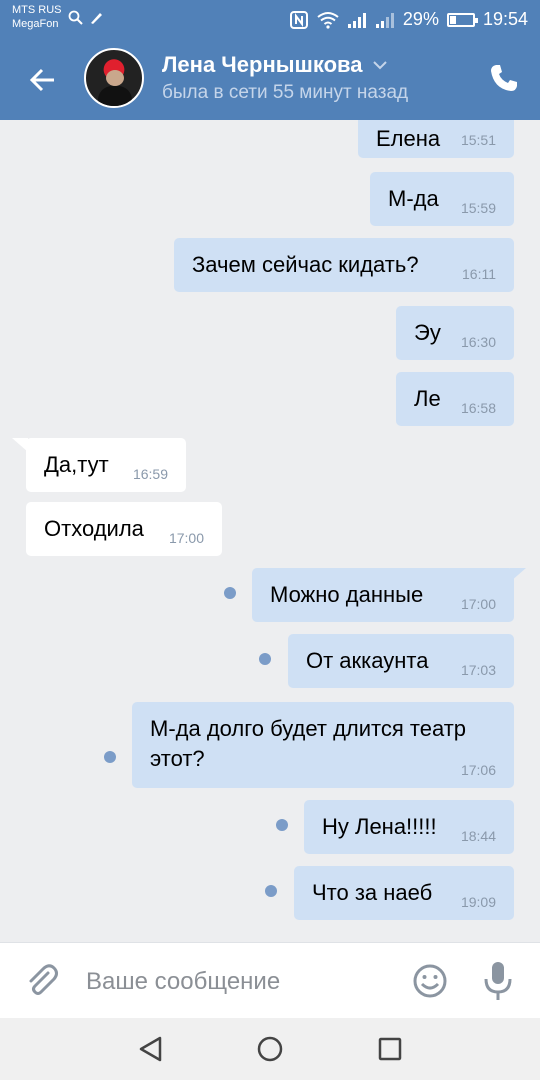 The width and height of the screenshot is (540, 1080). What do you see at coordinates (380, 65) in the screenshot?
I see `chevron-down-icon` at bounding box center [380, 65].